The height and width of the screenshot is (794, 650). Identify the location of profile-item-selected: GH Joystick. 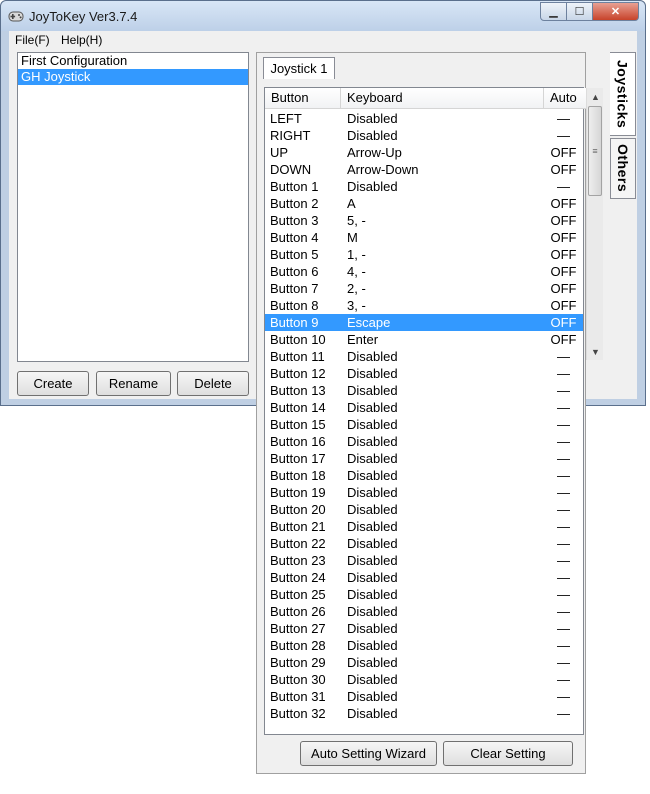
(133, 77).